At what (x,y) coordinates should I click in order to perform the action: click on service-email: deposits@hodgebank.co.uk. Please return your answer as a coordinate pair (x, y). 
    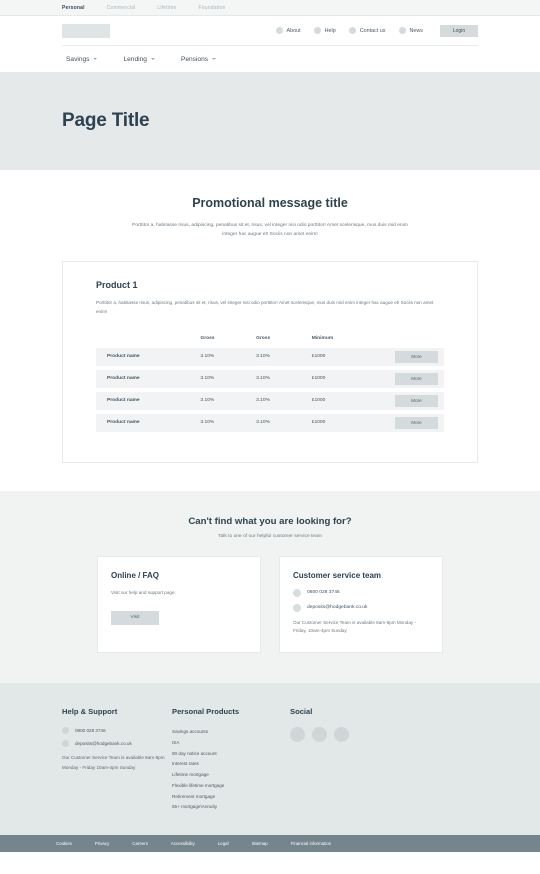
    Looking at the image, I should click on (337, 608).